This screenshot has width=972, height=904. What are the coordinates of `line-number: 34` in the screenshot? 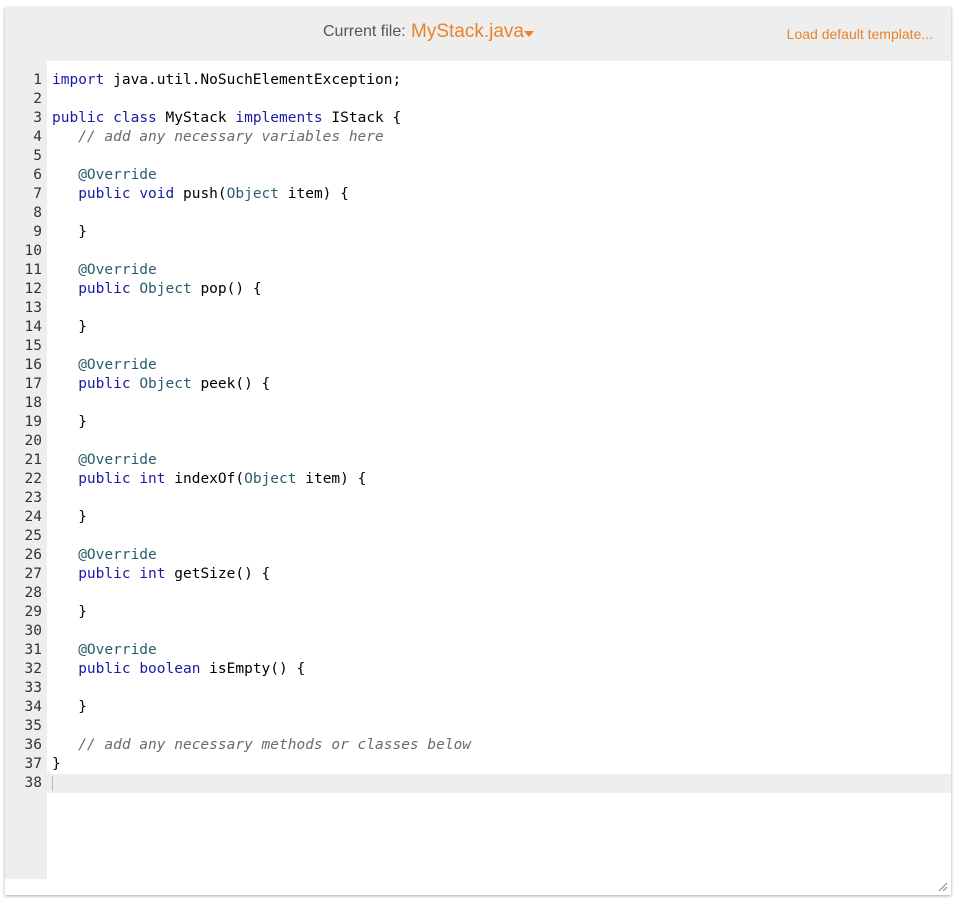 It's located at (33, 707).